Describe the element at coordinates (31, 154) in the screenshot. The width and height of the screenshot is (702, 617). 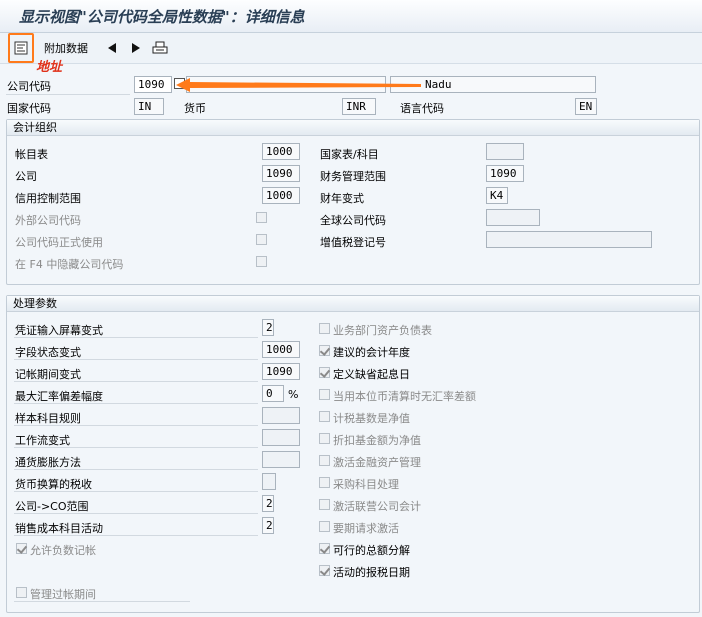
I see `chart-of-accounts-label: 帐目表` at that location.